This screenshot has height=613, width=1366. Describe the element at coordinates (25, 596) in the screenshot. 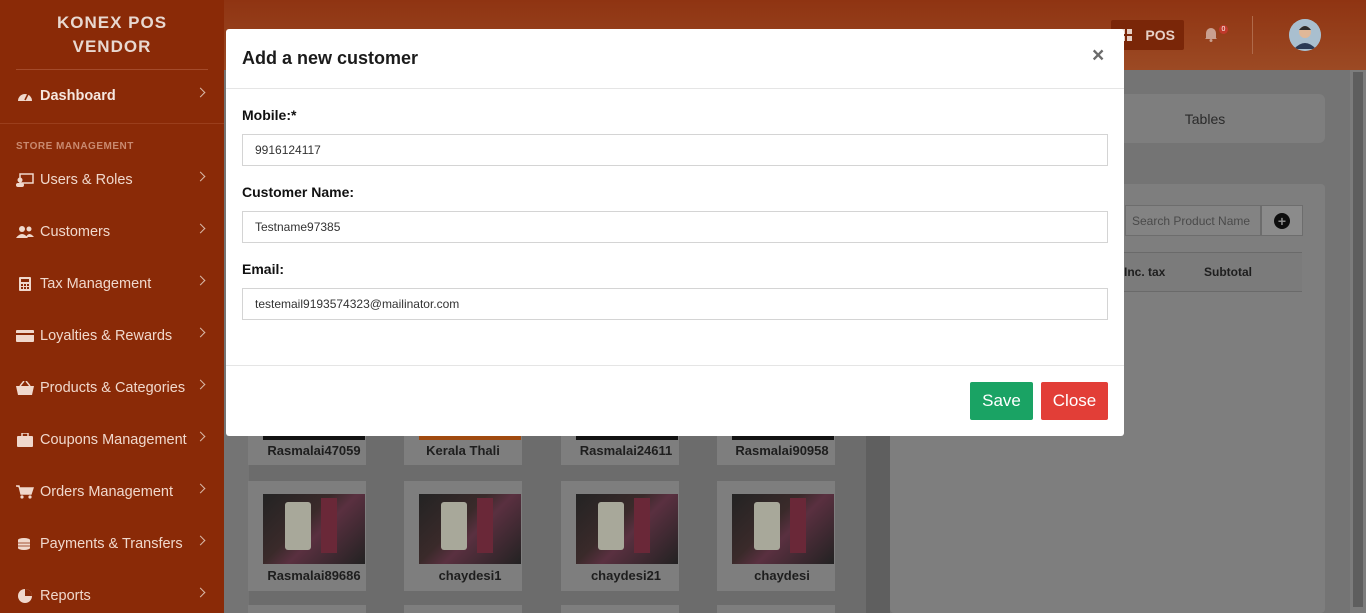

I see `pie-chart-icon` at that location.